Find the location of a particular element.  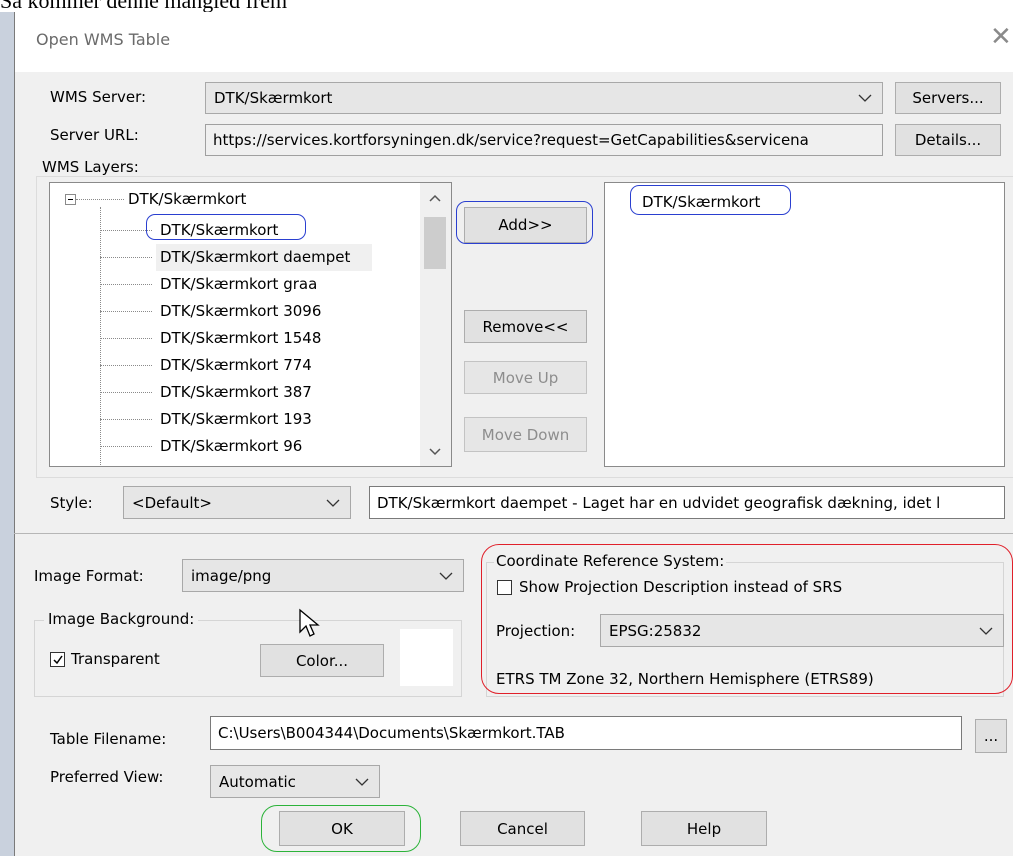

annotation-circle-add is located at coordinates (524, 222).